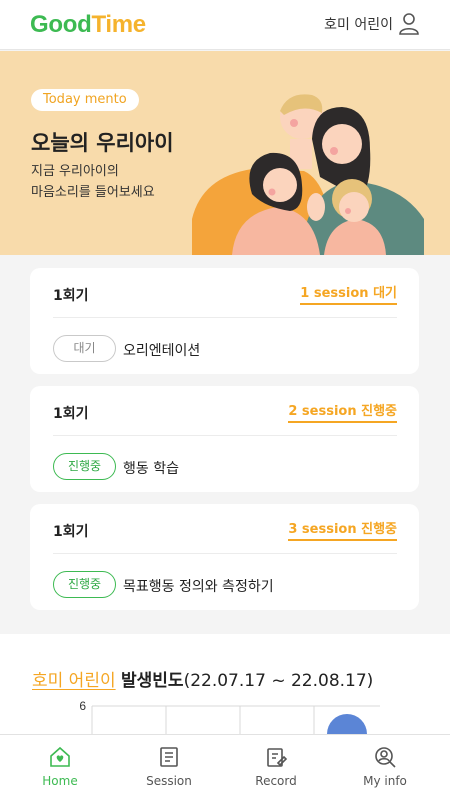  I want to click on logo-time: Time, so click(118, 24).